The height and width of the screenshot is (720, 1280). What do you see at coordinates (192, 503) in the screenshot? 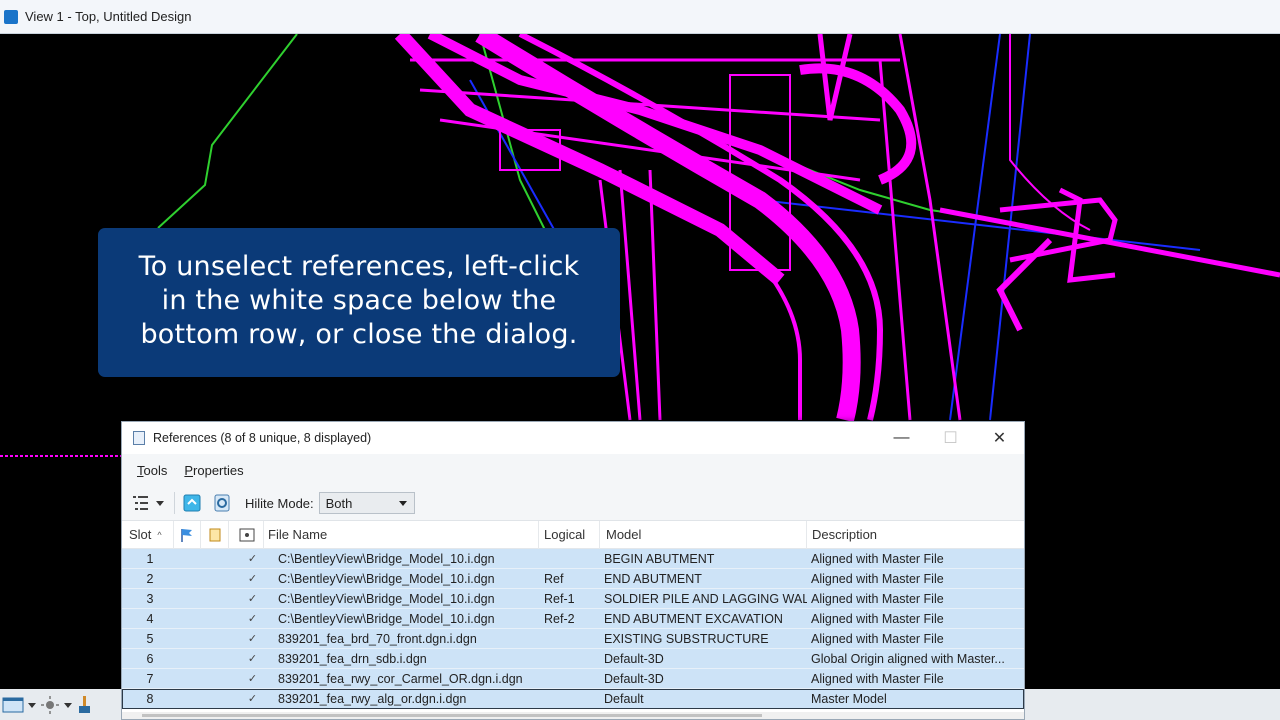
I see `attach-reference-icon` at bounding box center [192, 503].